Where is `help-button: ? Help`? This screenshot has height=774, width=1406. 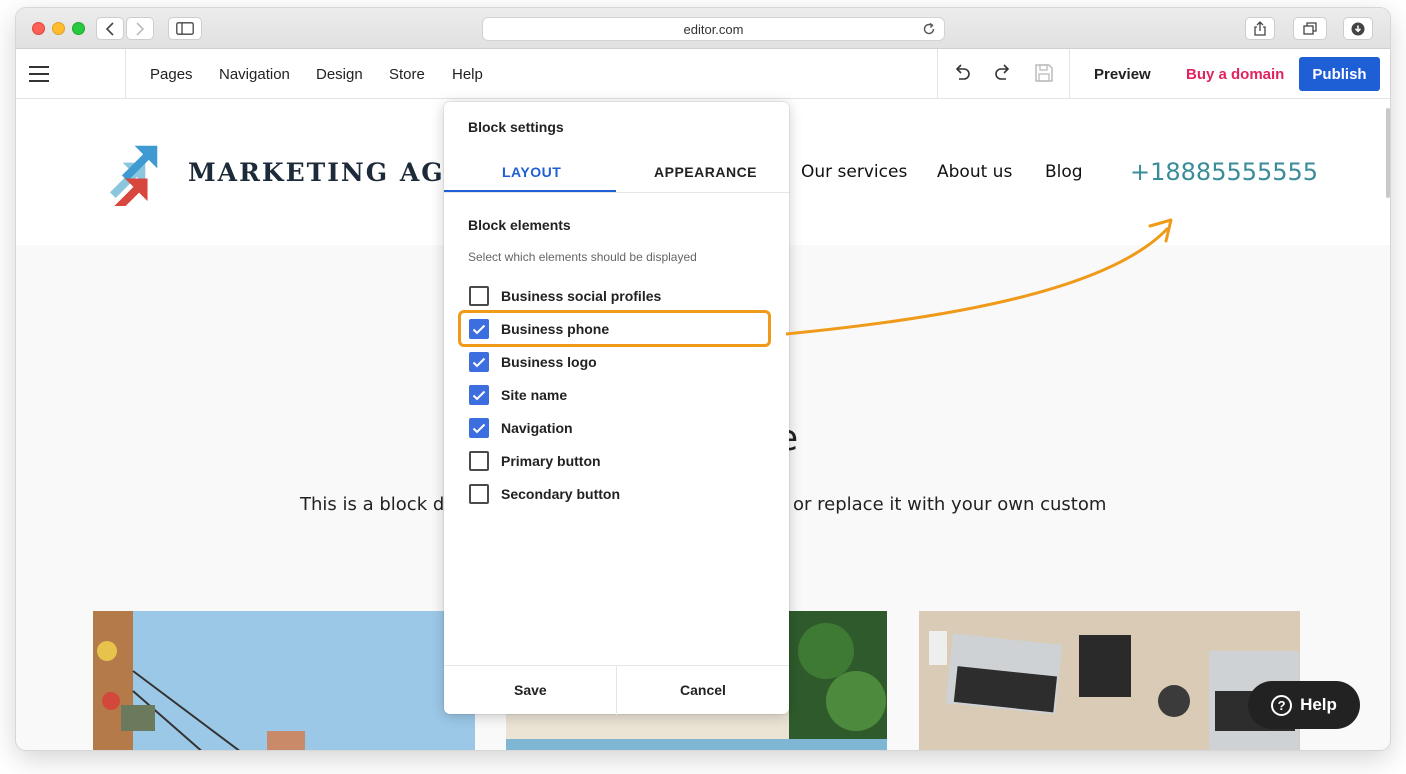
help-button: ? Help is located at coordinates (1304, 705).